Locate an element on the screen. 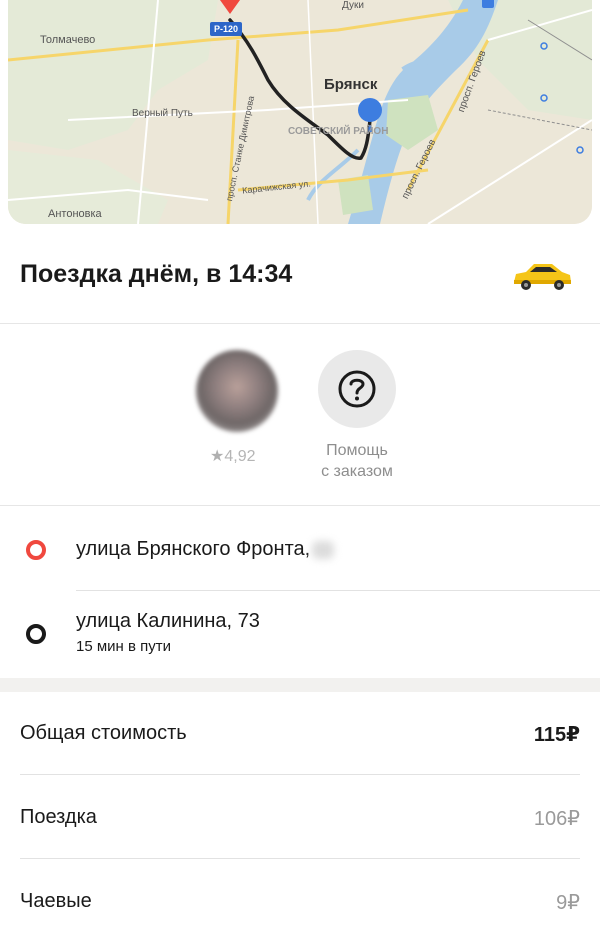 This screenshot has width=600, height=925. total-cost-label: Общая стоимость is located at coordinates (103, 733).